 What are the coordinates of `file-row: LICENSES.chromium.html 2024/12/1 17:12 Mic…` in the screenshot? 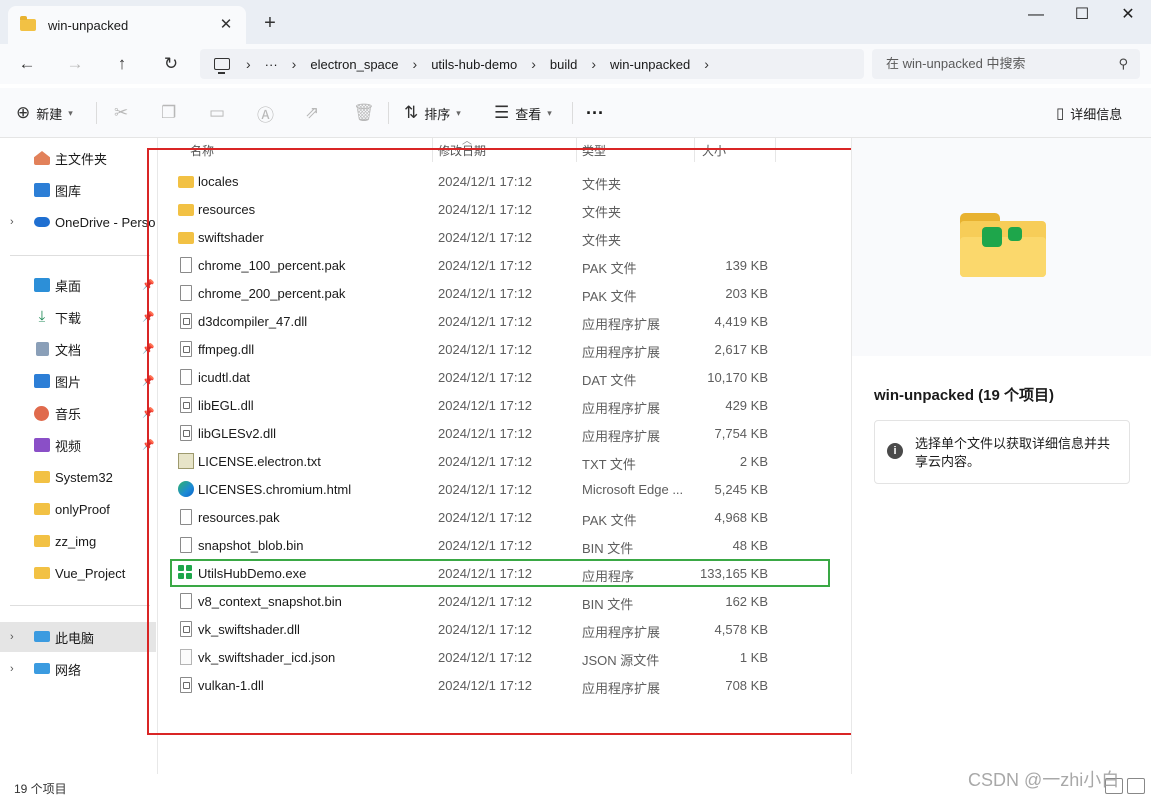 It's located at (500, 489).